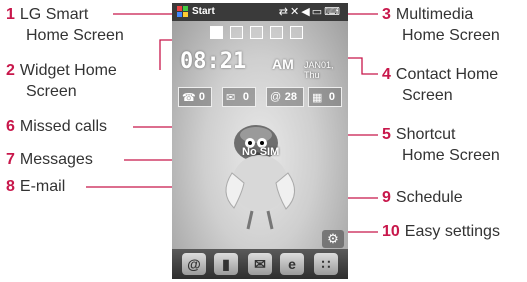 The image size is (527, 282). I want to click on callout-1-line-1: LG Smart, so click(54, 14).